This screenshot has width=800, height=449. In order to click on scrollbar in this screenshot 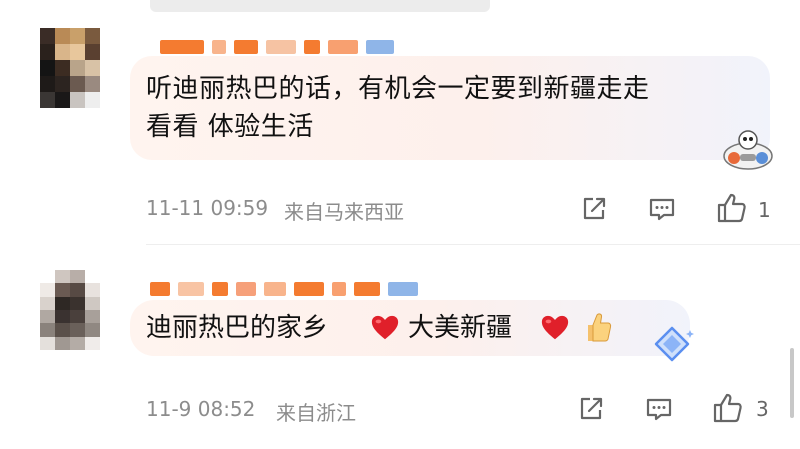, I will do `click(792, 383)`.